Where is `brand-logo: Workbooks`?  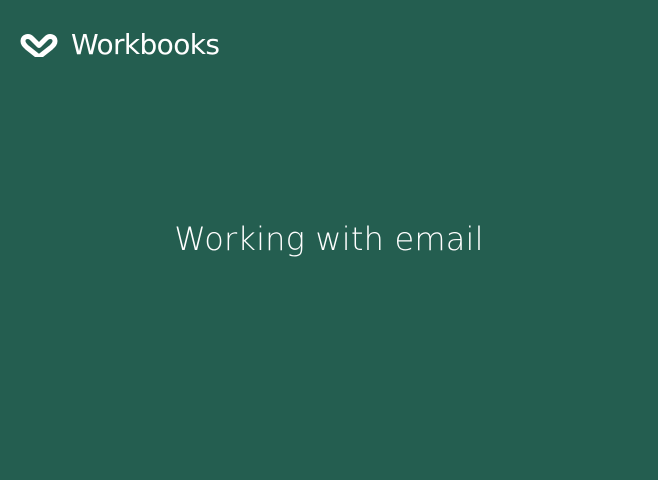
brand-logo: Workbooks is located at coordinates (119, 45).